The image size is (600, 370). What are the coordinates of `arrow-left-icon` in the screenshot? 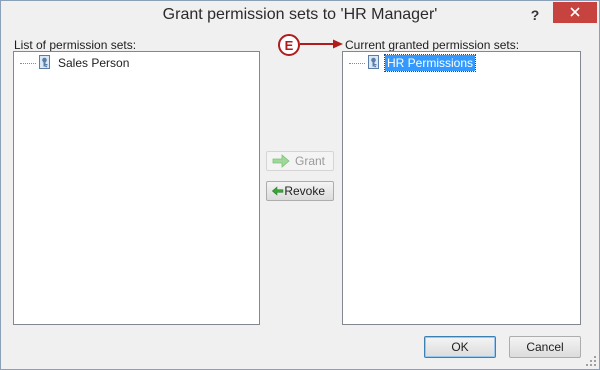 It's located at (277, 191).